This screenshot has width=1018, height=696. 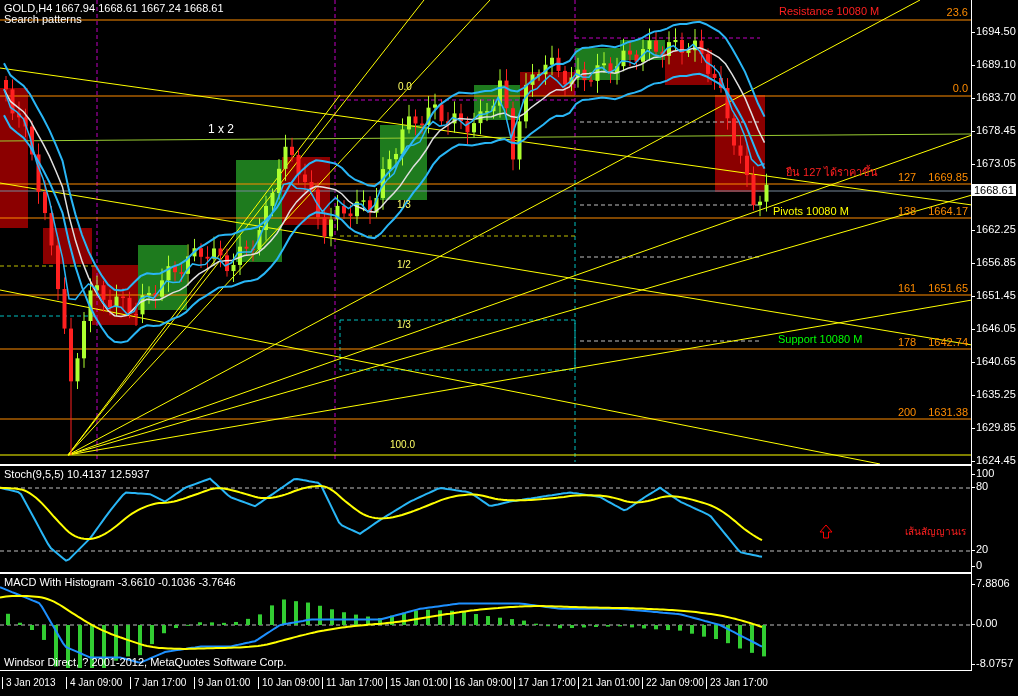 What do you see at coordinates (907, 288) in the screenshot?
I see `fib-ratio-label: 161` at bounding box center [907, 288].